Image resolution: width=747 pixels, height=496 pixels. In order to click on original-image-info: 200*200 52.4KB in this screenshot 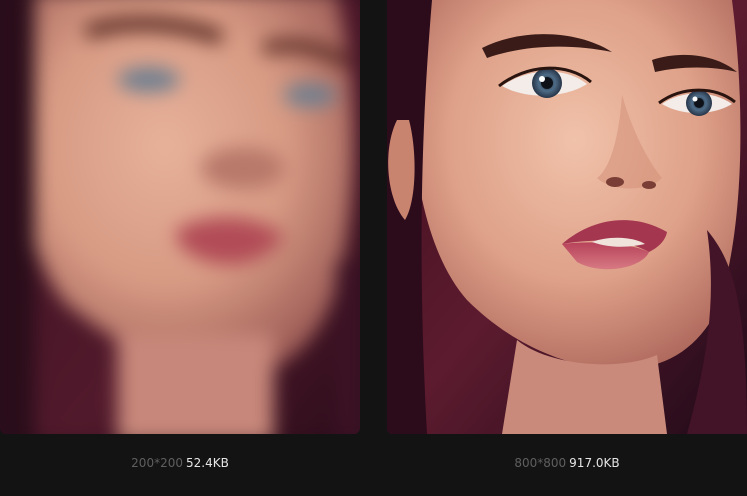, I will do `click(180, 463)`.